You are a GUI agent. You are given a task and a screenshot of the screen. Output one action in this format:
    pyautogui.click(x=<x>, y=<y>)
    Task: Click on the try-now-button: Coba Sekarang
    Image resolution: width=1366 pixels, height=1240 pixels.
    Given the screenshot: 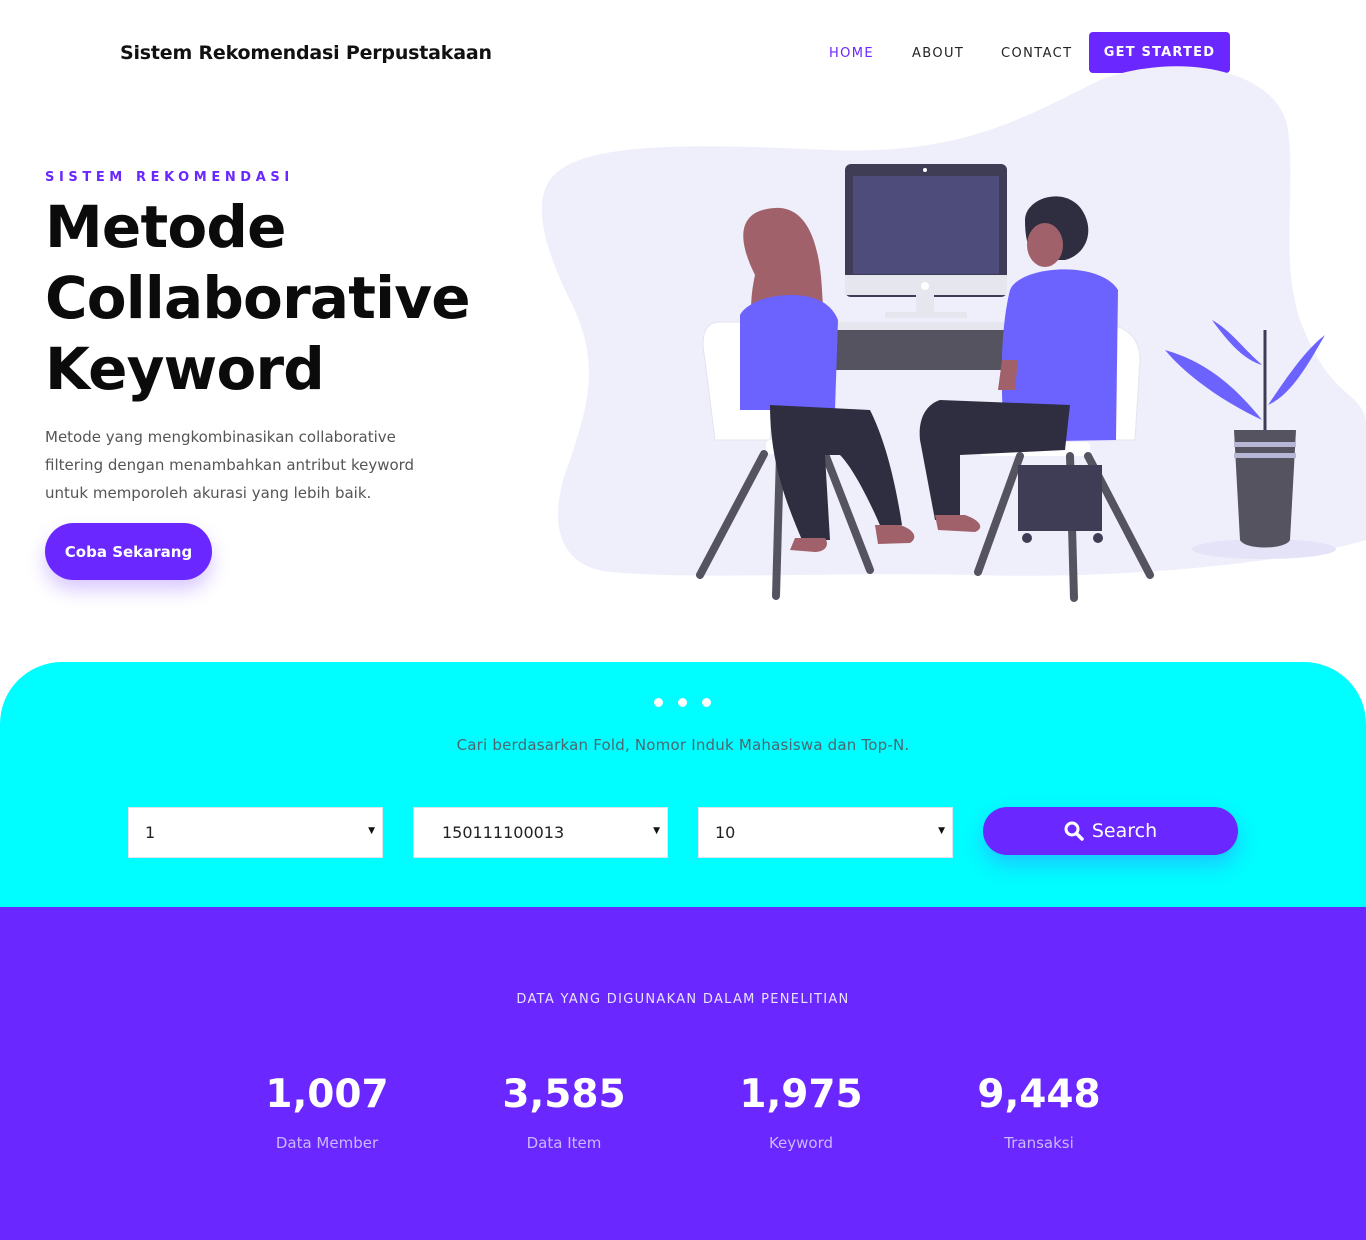 What is the action you would take?
    pyautogui.click(x=128, y=551)
    